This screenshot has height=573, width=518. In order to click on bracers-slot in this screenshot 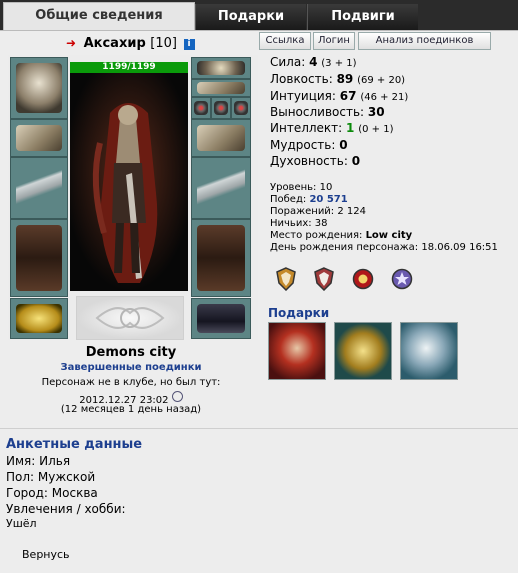, I will do `click(39, 138)`.